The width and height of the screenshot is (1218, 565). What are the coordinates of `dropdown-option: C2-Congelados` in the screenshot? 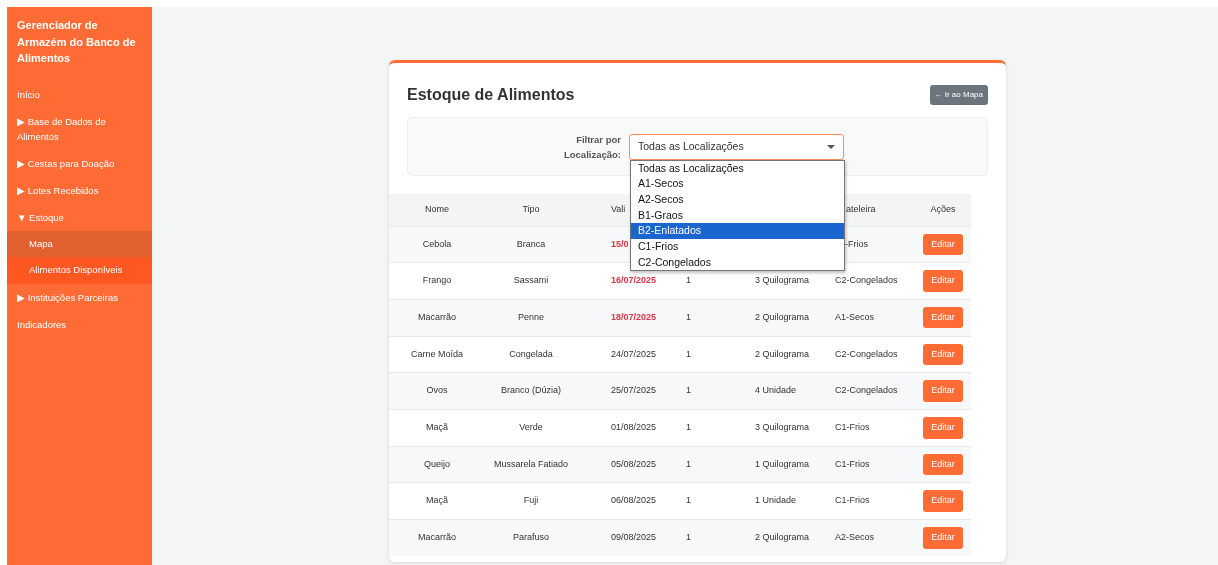 It's located at (737, 262).